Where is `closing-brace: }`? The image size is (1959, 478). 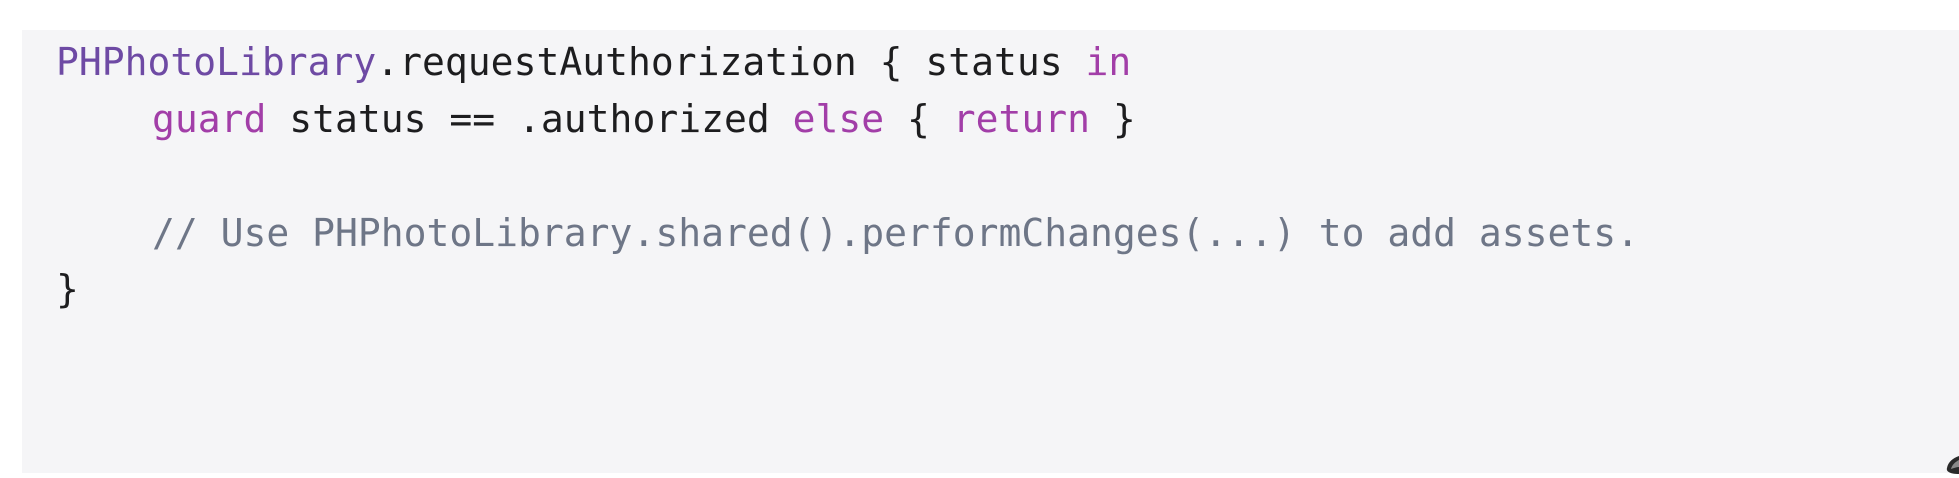 closing-brace: } is located at coordinates (67, 289).